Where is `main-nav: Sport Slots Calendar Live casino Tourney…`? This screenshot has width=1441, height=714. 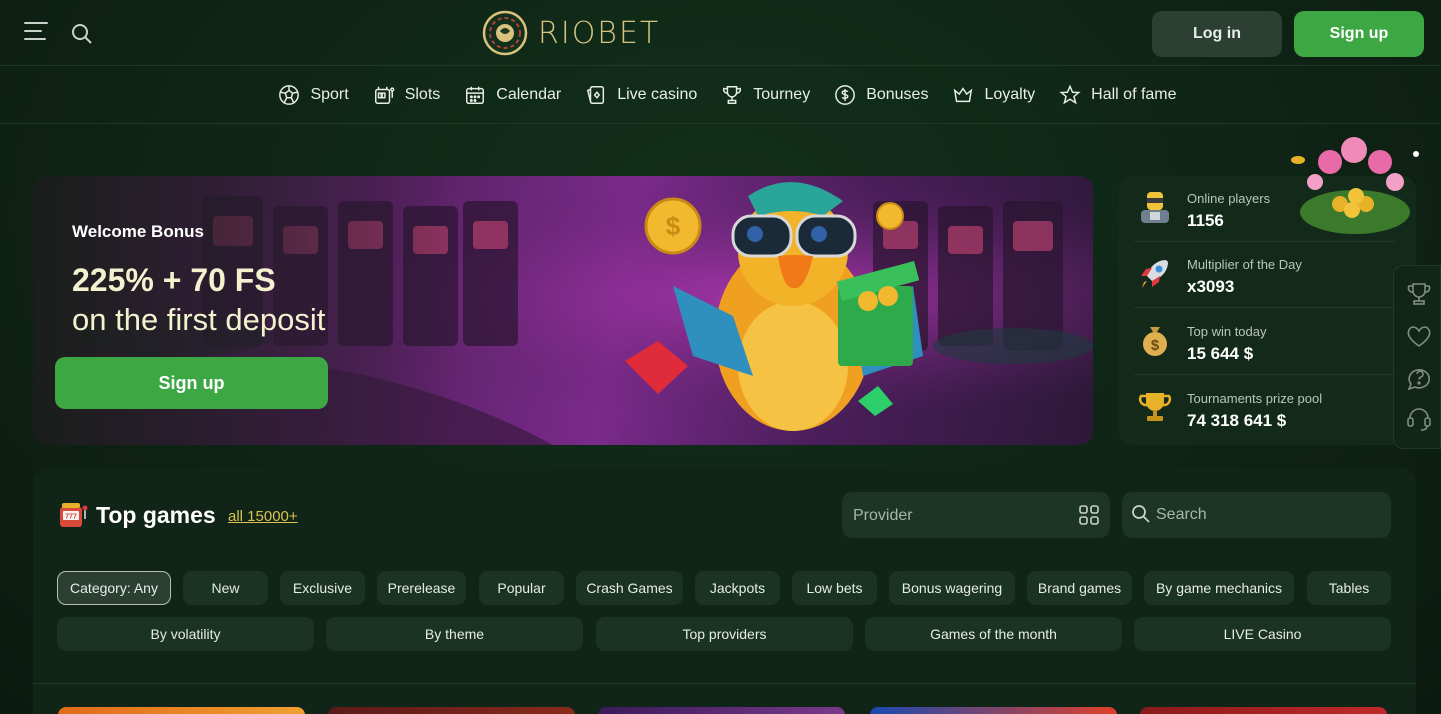 main-nav: Sport Slots Calendar Live casino Tourney… is located at coordinates (720, 95).